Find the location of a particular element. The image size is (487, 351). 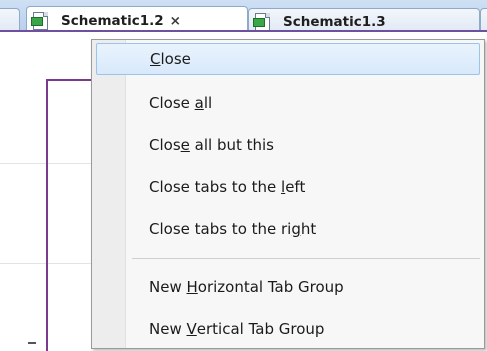

schematic-pin is located at coordinates (32, 343).